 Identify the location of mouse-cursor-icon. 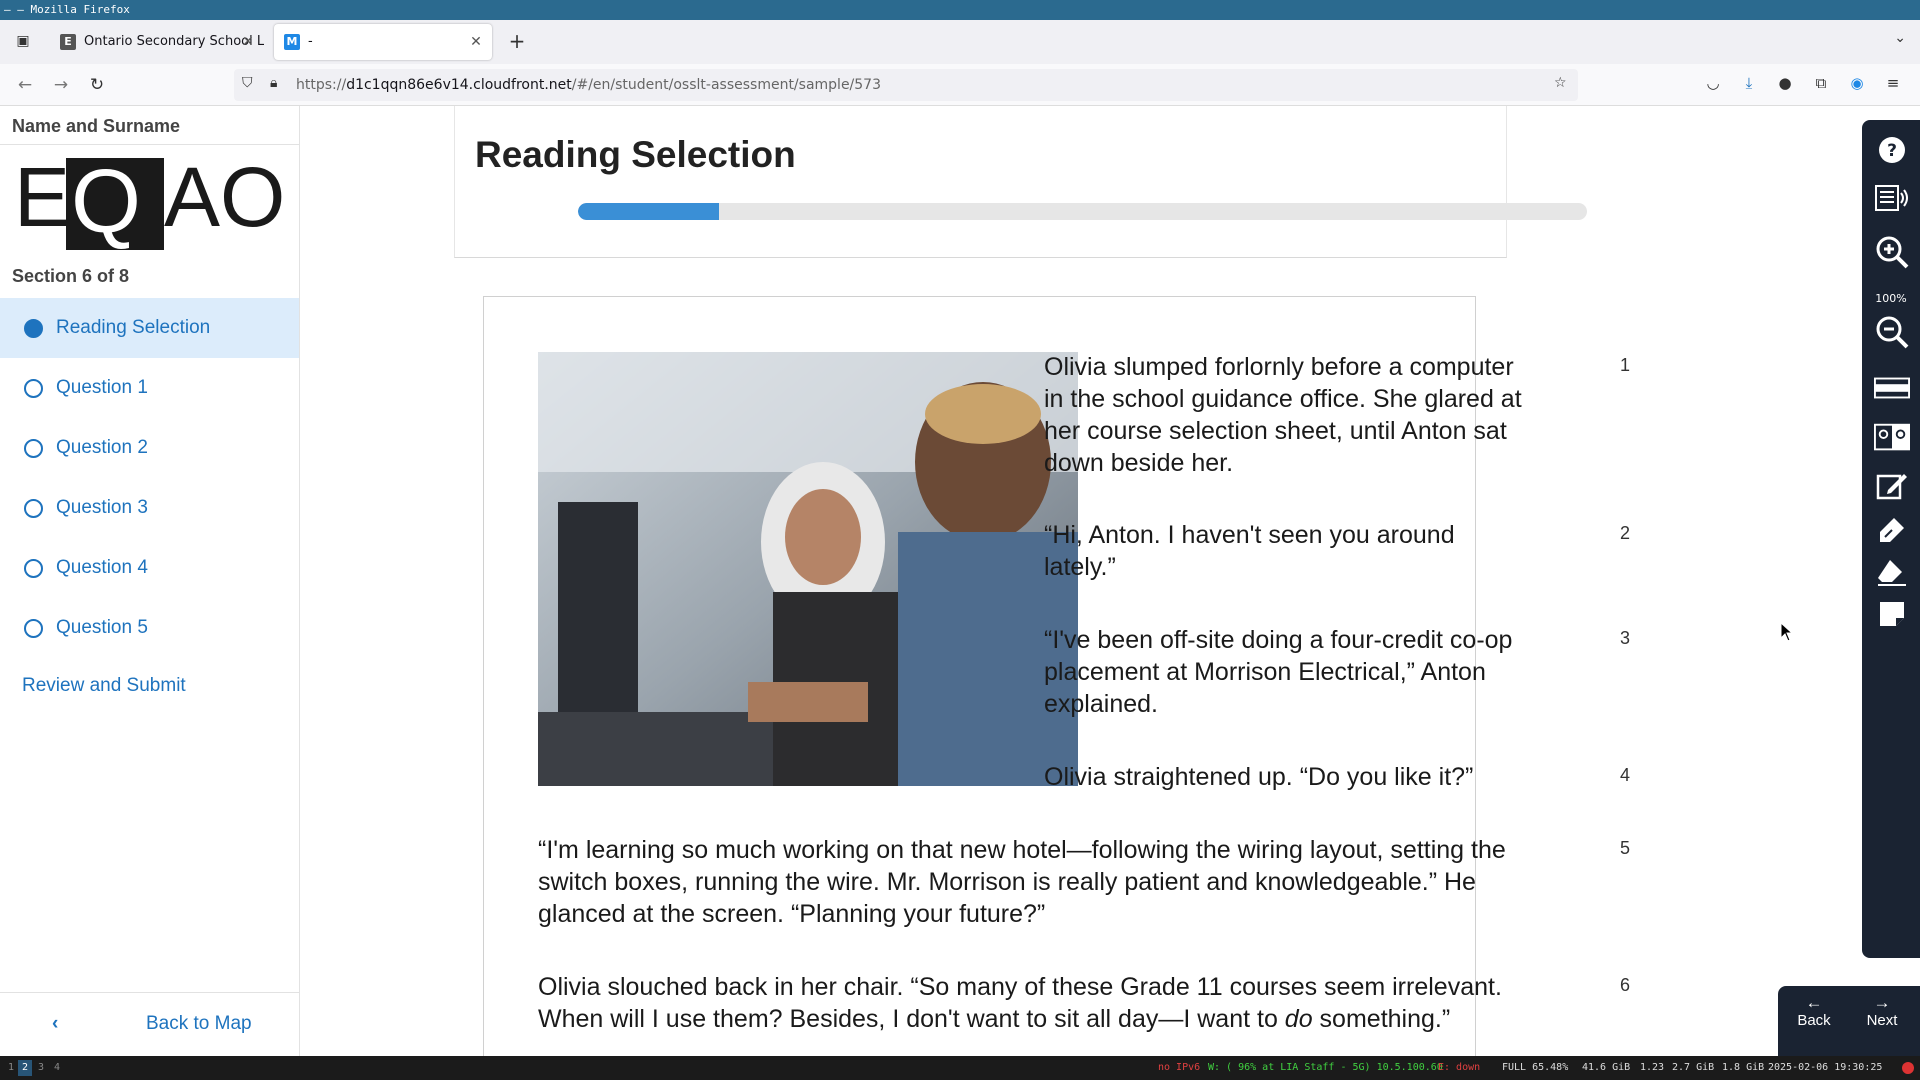
(1787, 632).